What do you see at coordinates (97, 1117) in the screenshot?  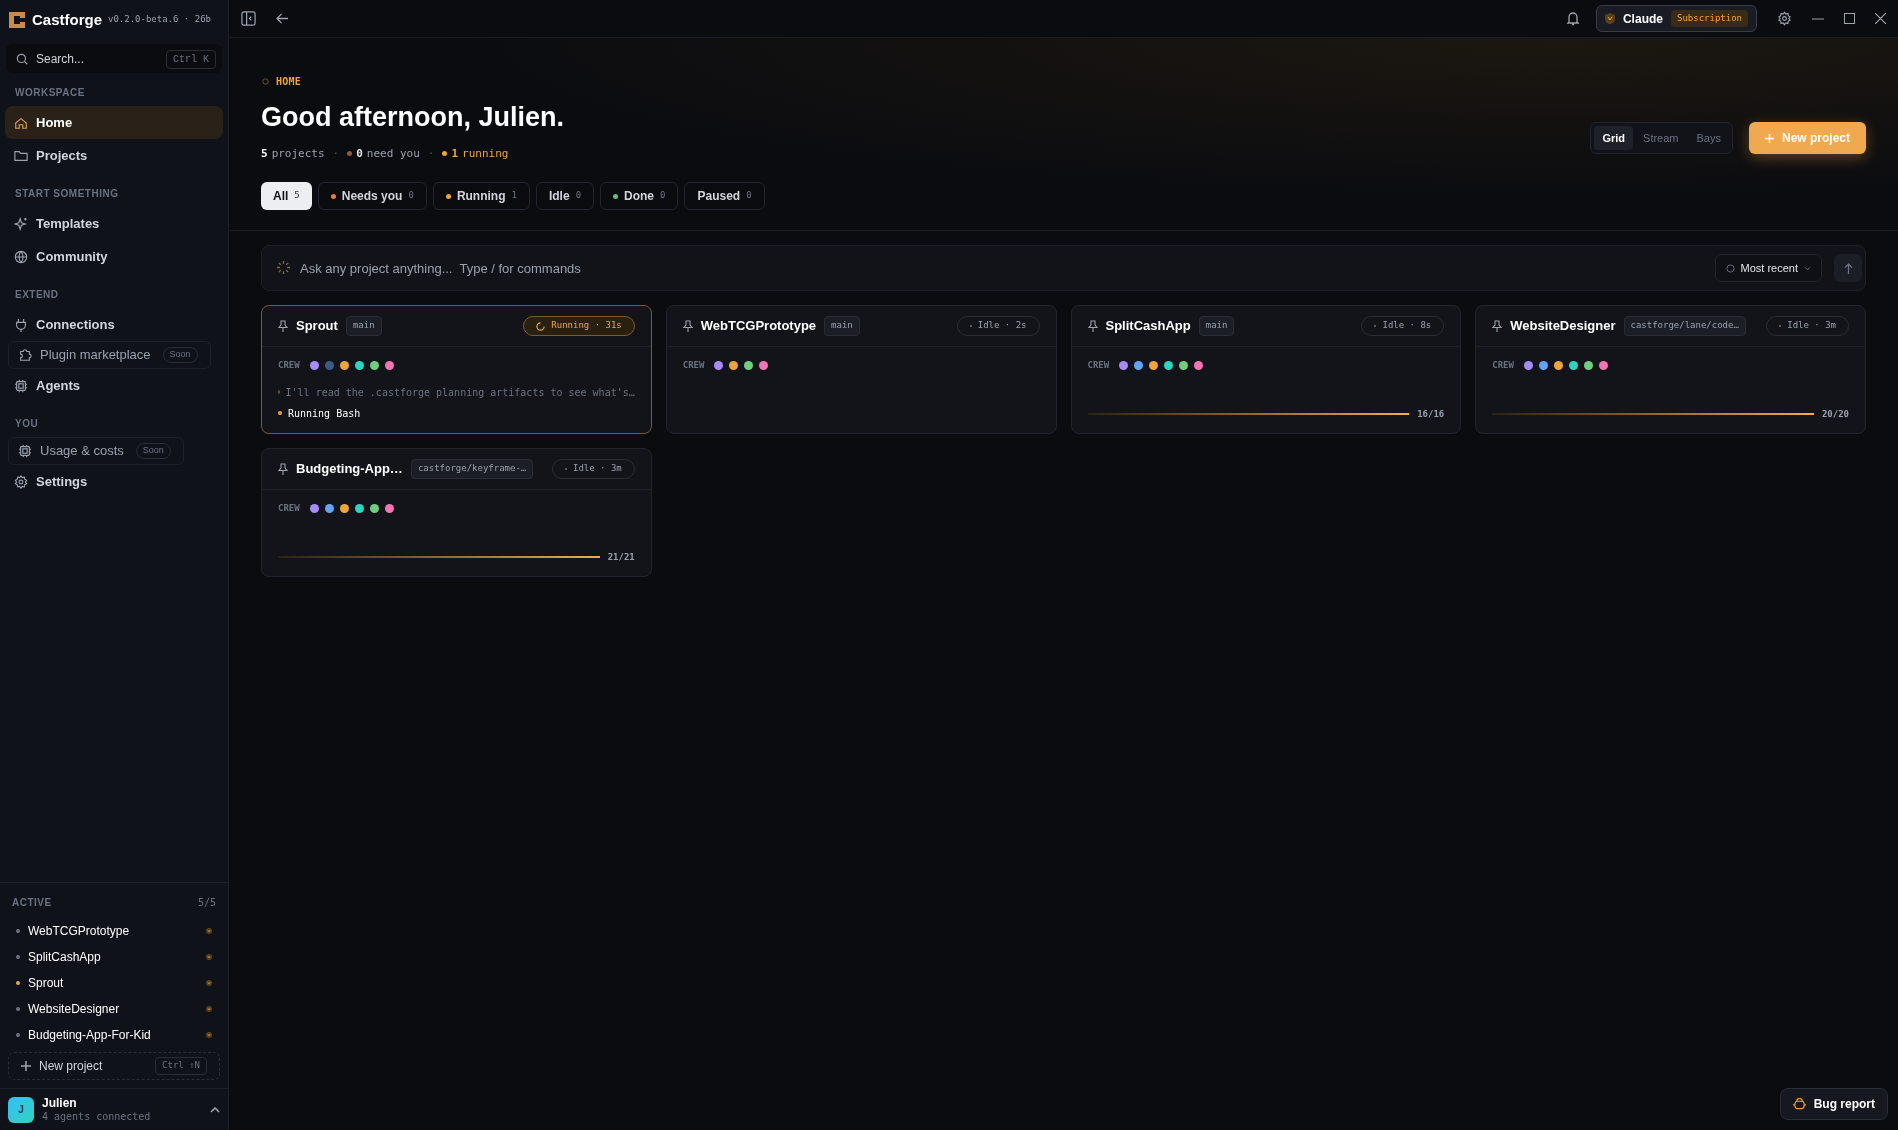 I see `user-status: 4 agents connected` at bounding box center [97, 1117].